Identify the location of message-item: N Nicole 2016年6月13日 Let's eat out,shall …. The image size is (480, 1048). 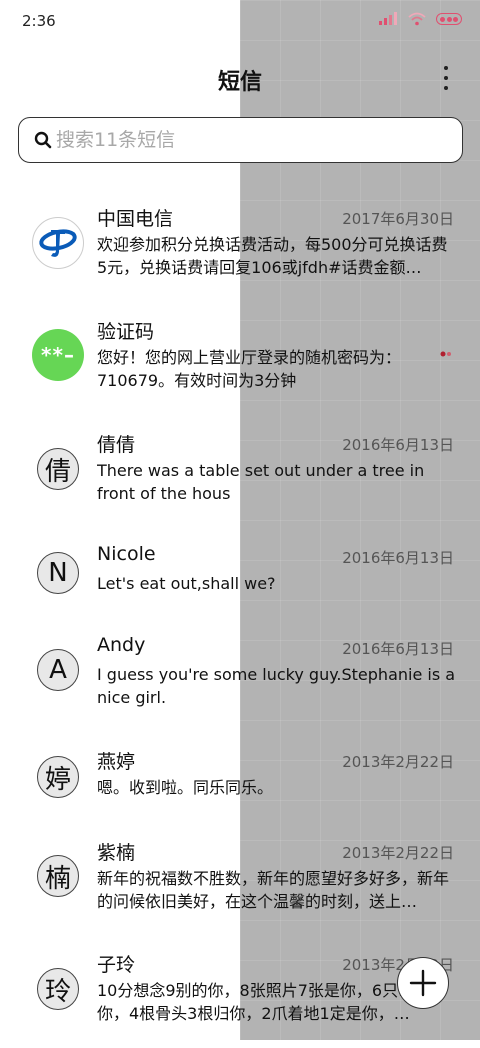
(240, 591).